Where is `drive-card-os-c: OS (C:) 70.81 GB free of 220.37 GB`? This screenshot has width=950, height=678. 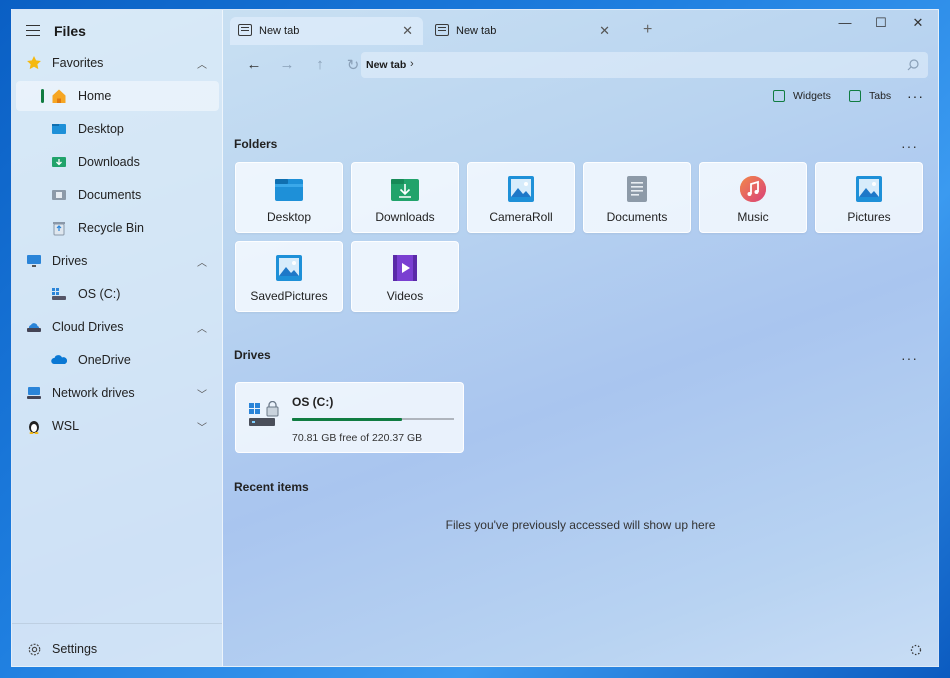
drive-card-os-c: OS (C:) 70.81 GB free of 220.37 GB is located at coordinates (349, 417).